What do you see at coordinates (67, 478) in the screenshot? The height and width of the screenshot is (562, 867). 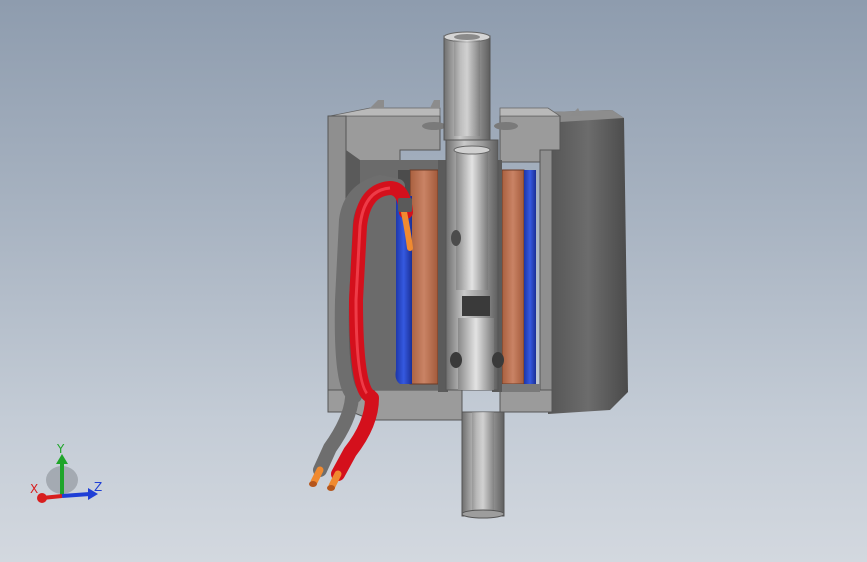 I see `triad-axes` at bounding box center [67, 478].